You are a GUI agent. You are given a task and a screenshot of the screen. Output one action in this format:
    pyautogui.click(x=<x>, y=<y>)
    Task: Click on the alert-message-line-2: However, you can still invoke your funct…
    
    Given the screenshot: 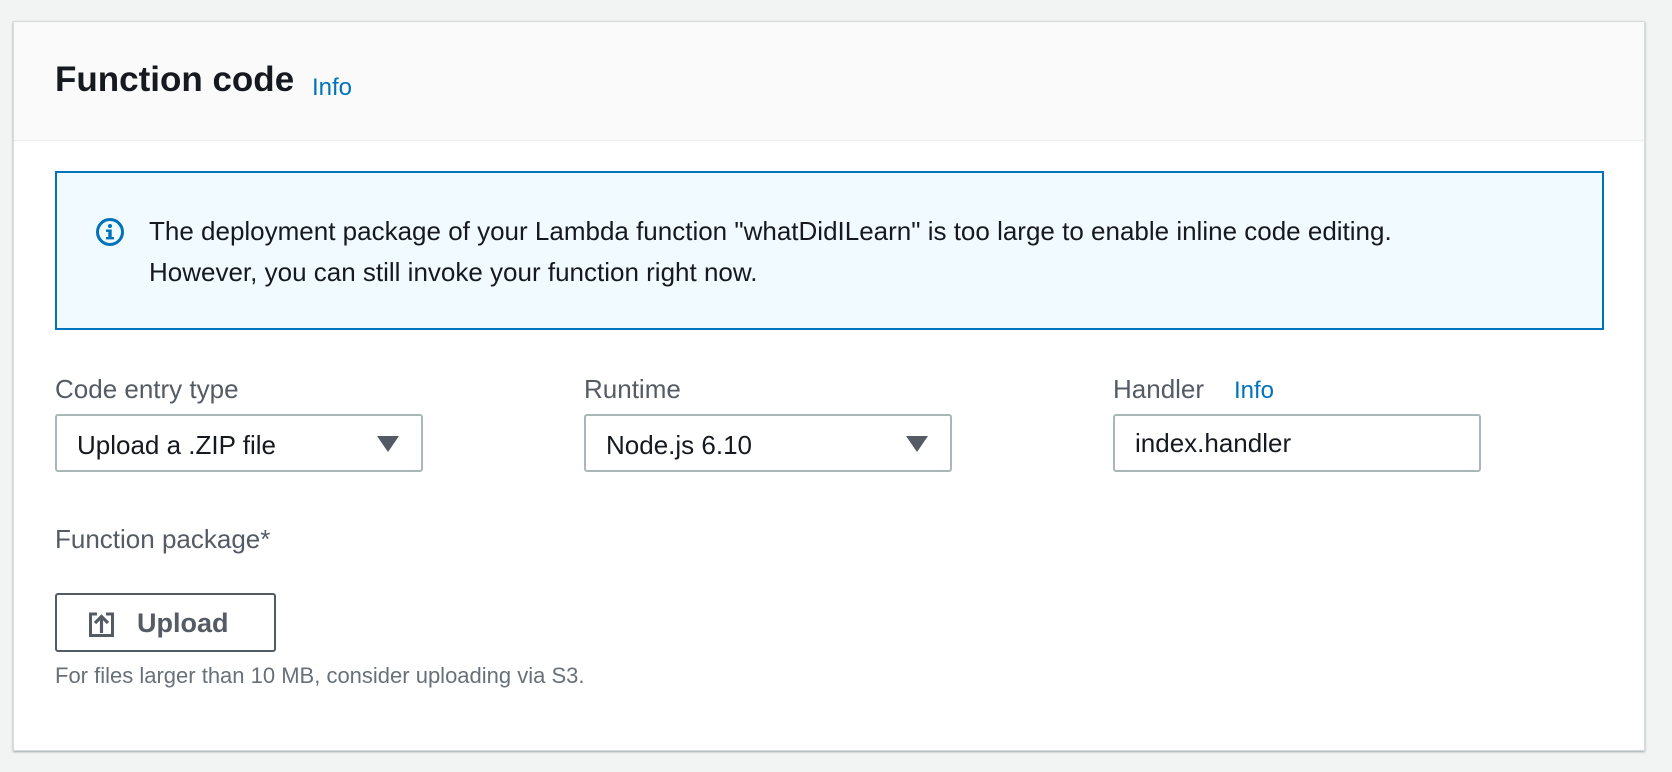 What is the action you would take?
    pyautogui.click(x=453, y=272)
    